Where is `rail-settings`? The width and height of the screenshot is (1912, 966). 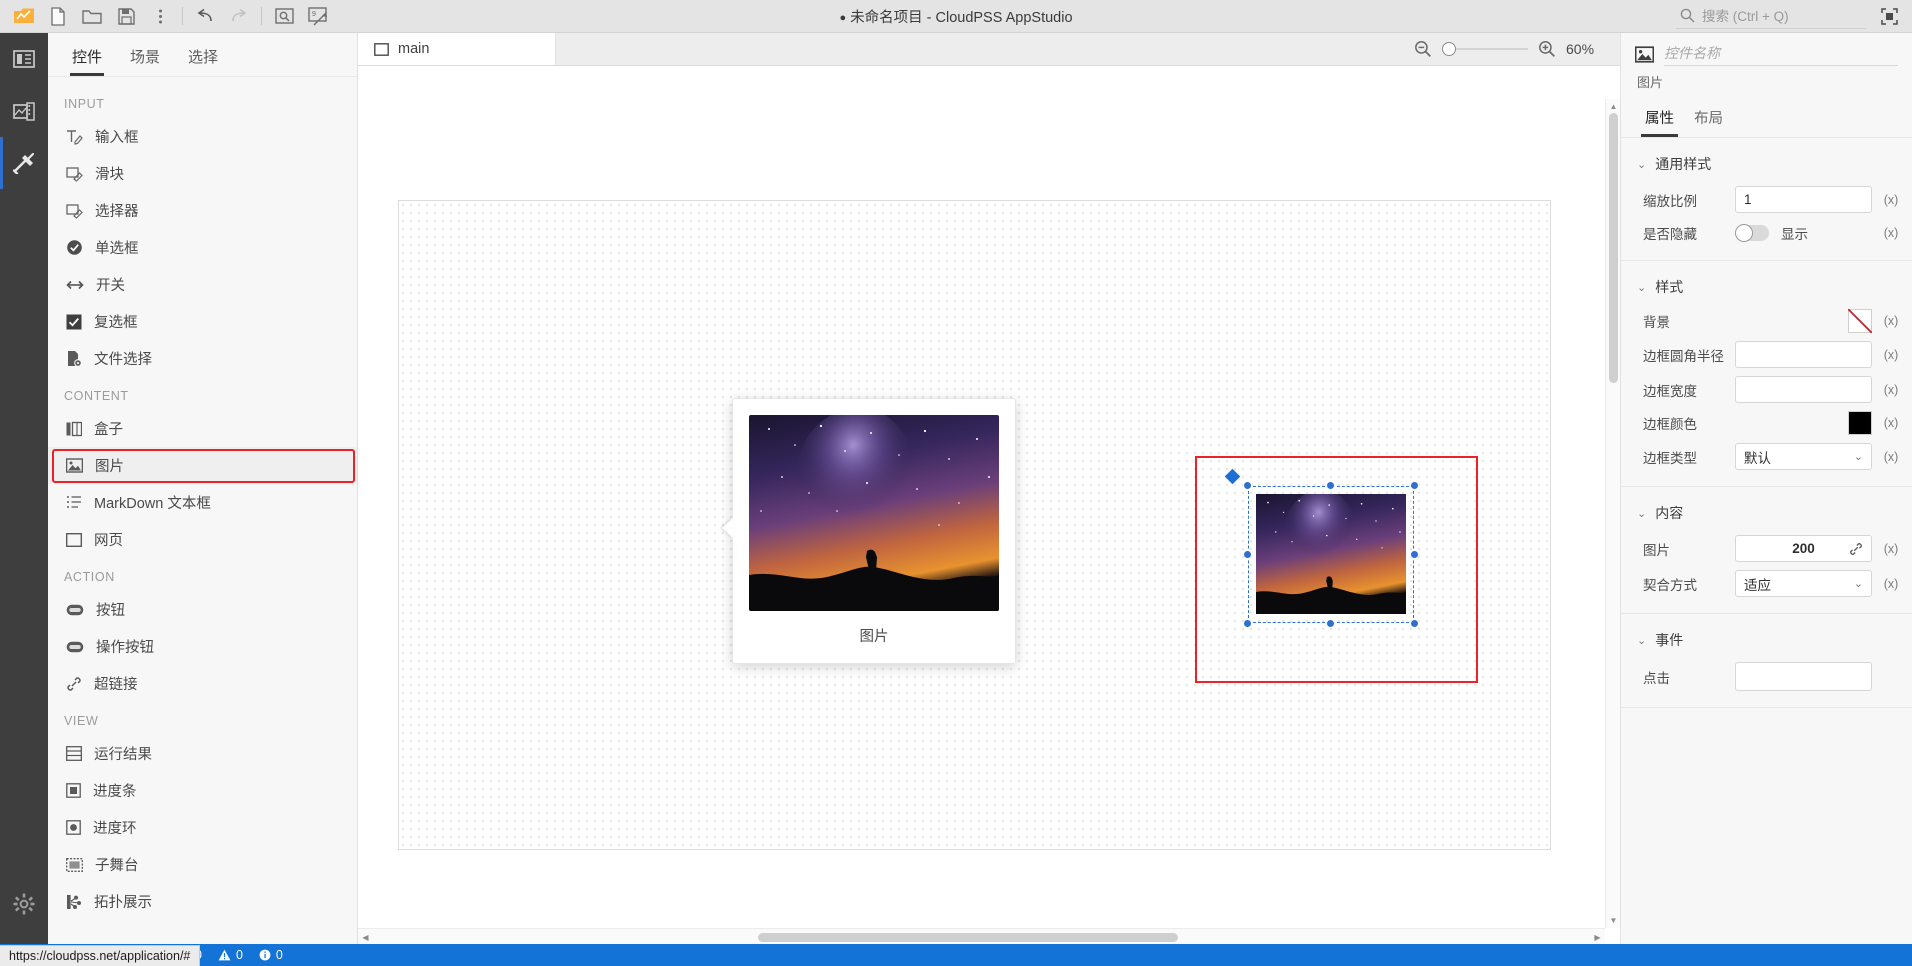
rail-settings is located at coordinates (24, 904).